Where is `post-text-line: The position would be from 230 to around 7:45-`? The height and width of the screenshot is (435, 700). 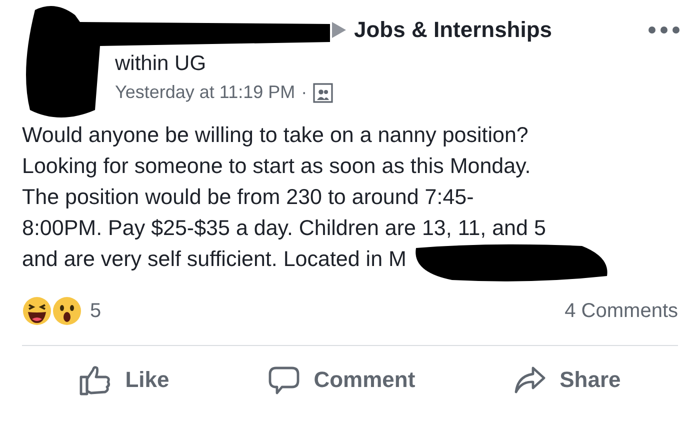 post-text-line: The position would be from 230 to around 7:45- is located at coordinates (248, 197).